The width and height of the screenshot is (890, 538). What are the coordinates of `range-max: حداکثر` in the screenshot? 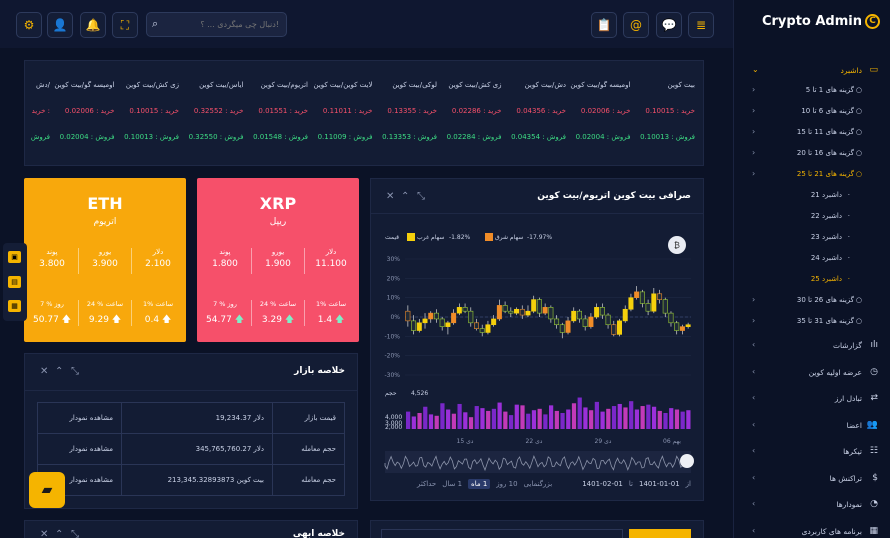 It's located at (426, 484).